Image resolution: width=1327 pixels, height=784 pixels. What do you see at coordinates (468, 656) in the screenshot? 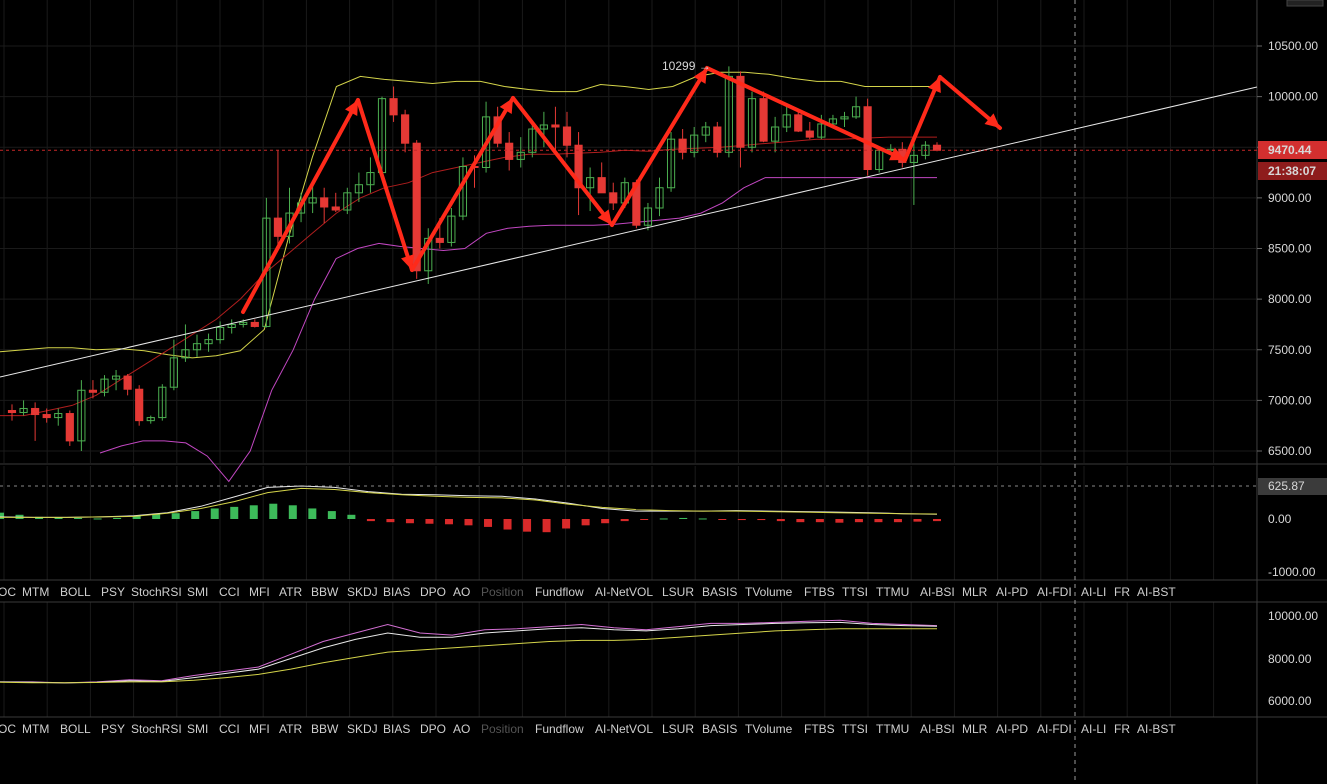
I see `lower-slow-line` at bounding box center [468, 656].